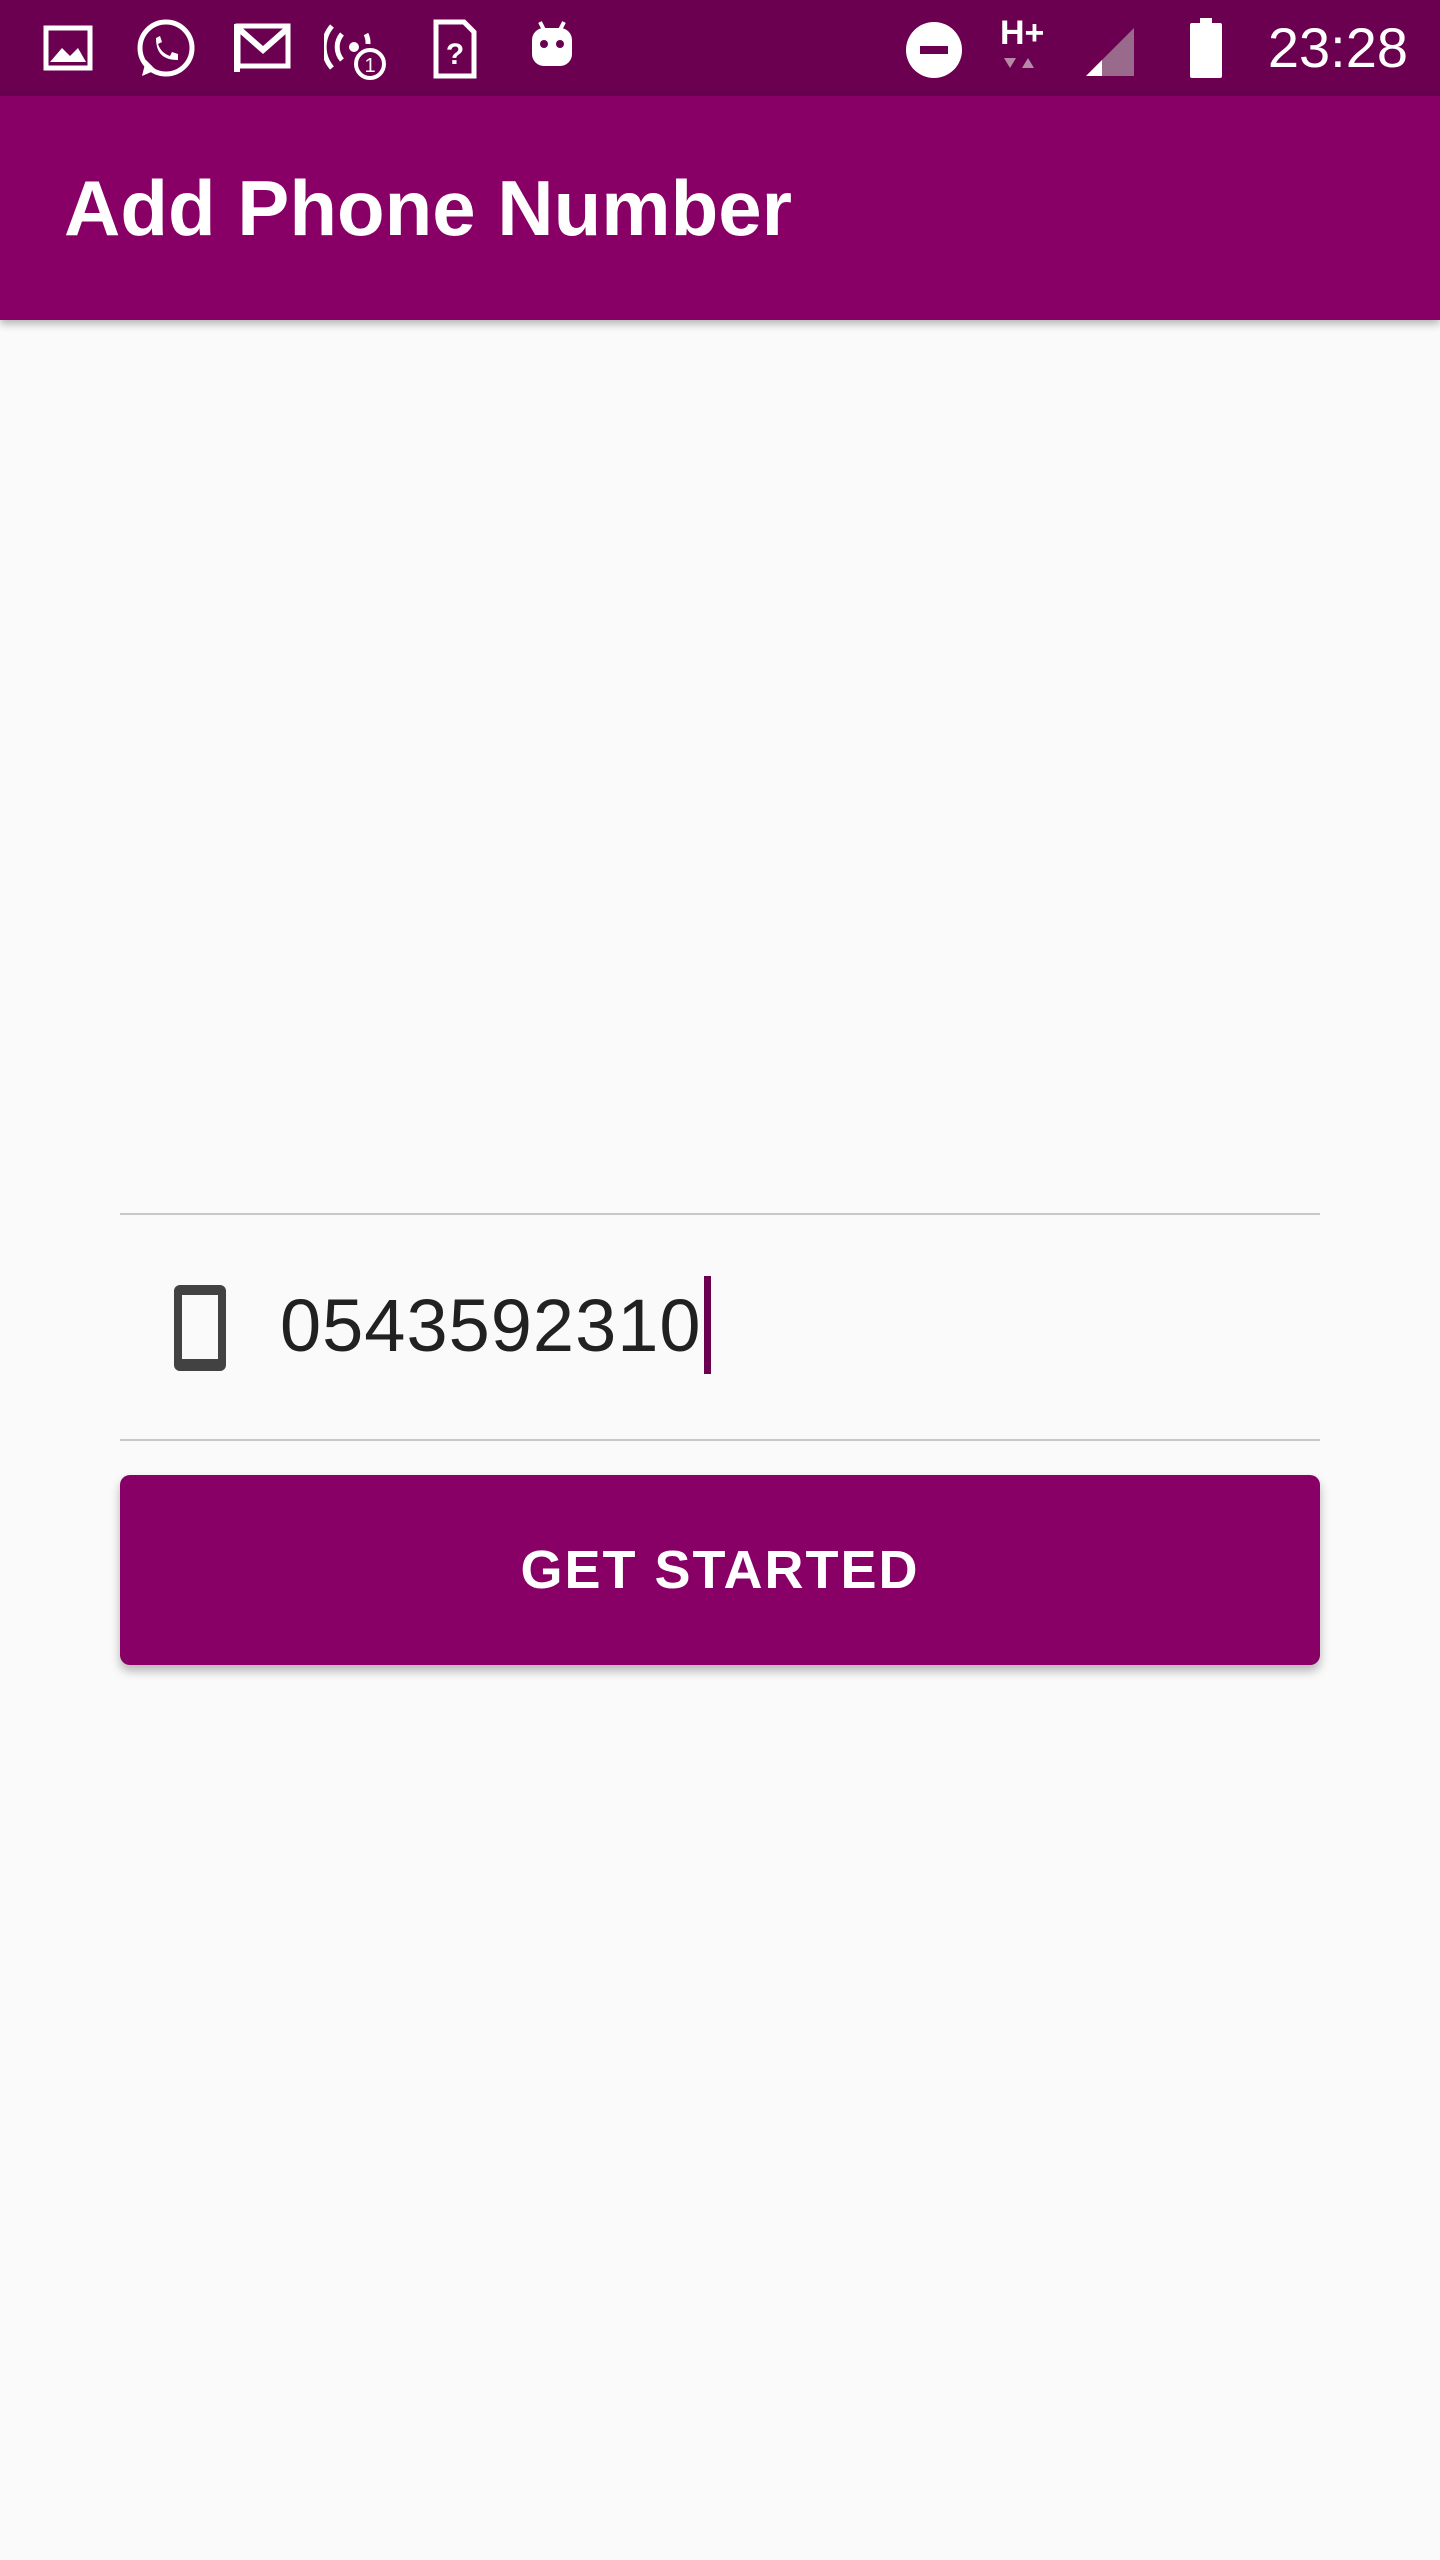  What do you see at coordinates (1022, 33) in the screenshot?
I see `svg-text: H+` at bounding box center [1022, 33].